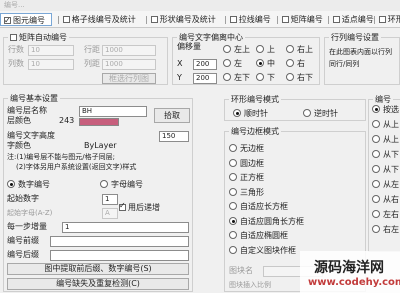  Describe the element at coordinates (265, 64) in the screenshot. I see `align-center: 中` at that location.